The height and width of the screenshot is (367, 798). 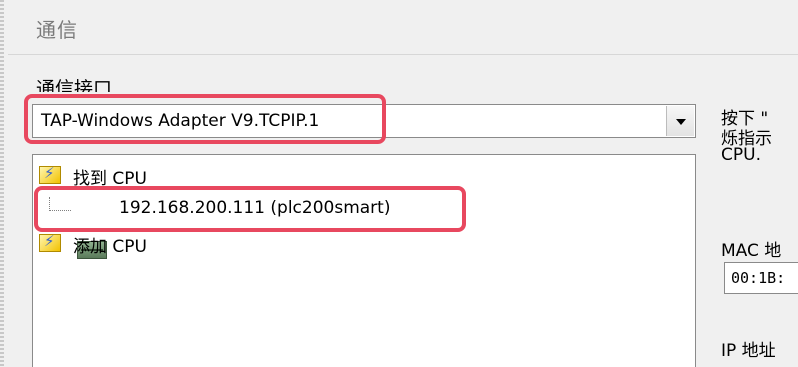 I want to click on tree-item-add-cpu: ⚡ 添加 CPU, so click(x=183, y=243).